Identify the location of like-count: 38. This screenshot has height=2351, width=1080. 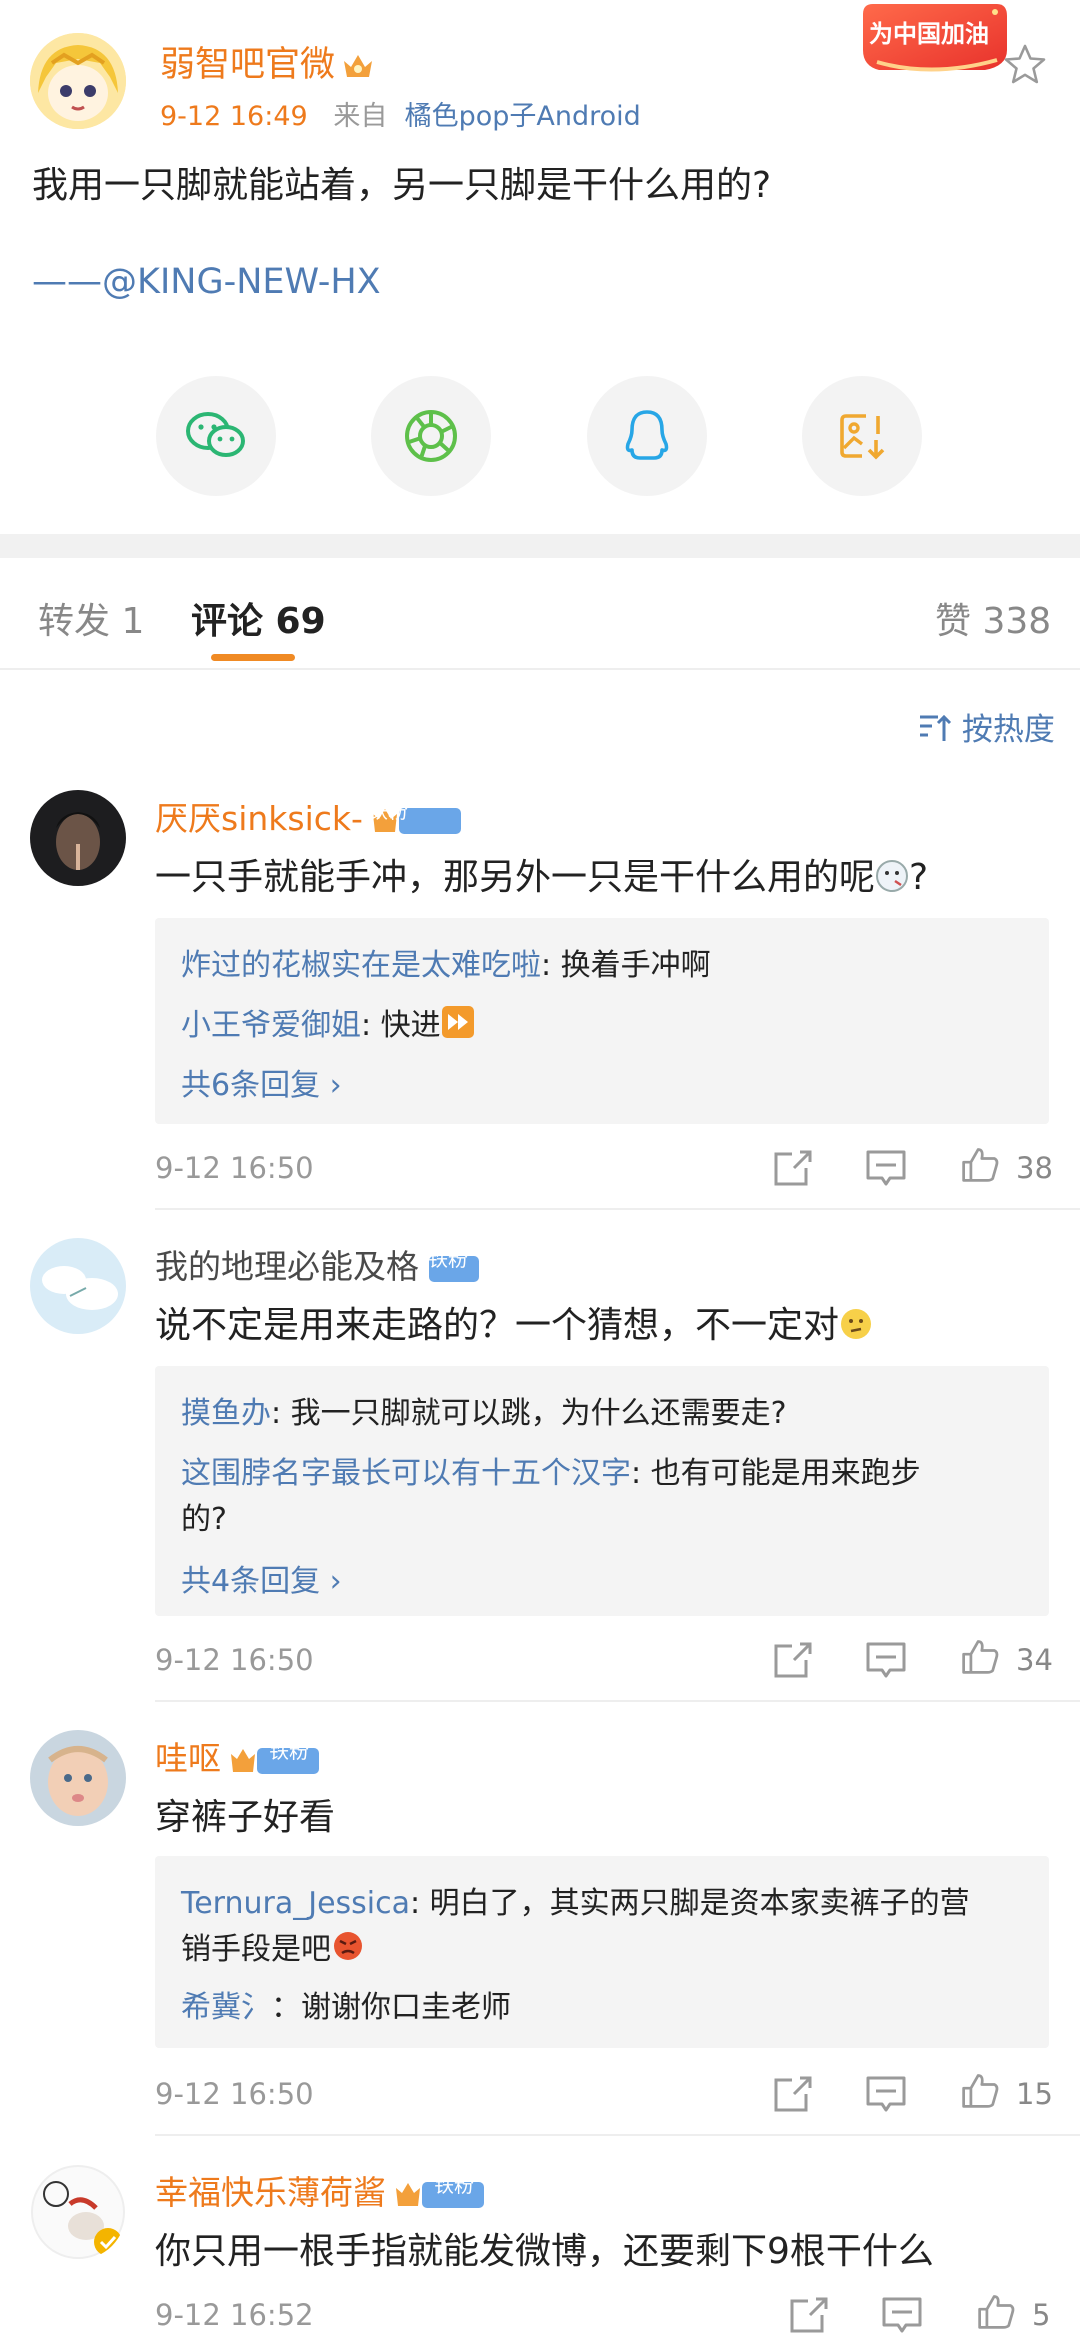
(1034, 1168).